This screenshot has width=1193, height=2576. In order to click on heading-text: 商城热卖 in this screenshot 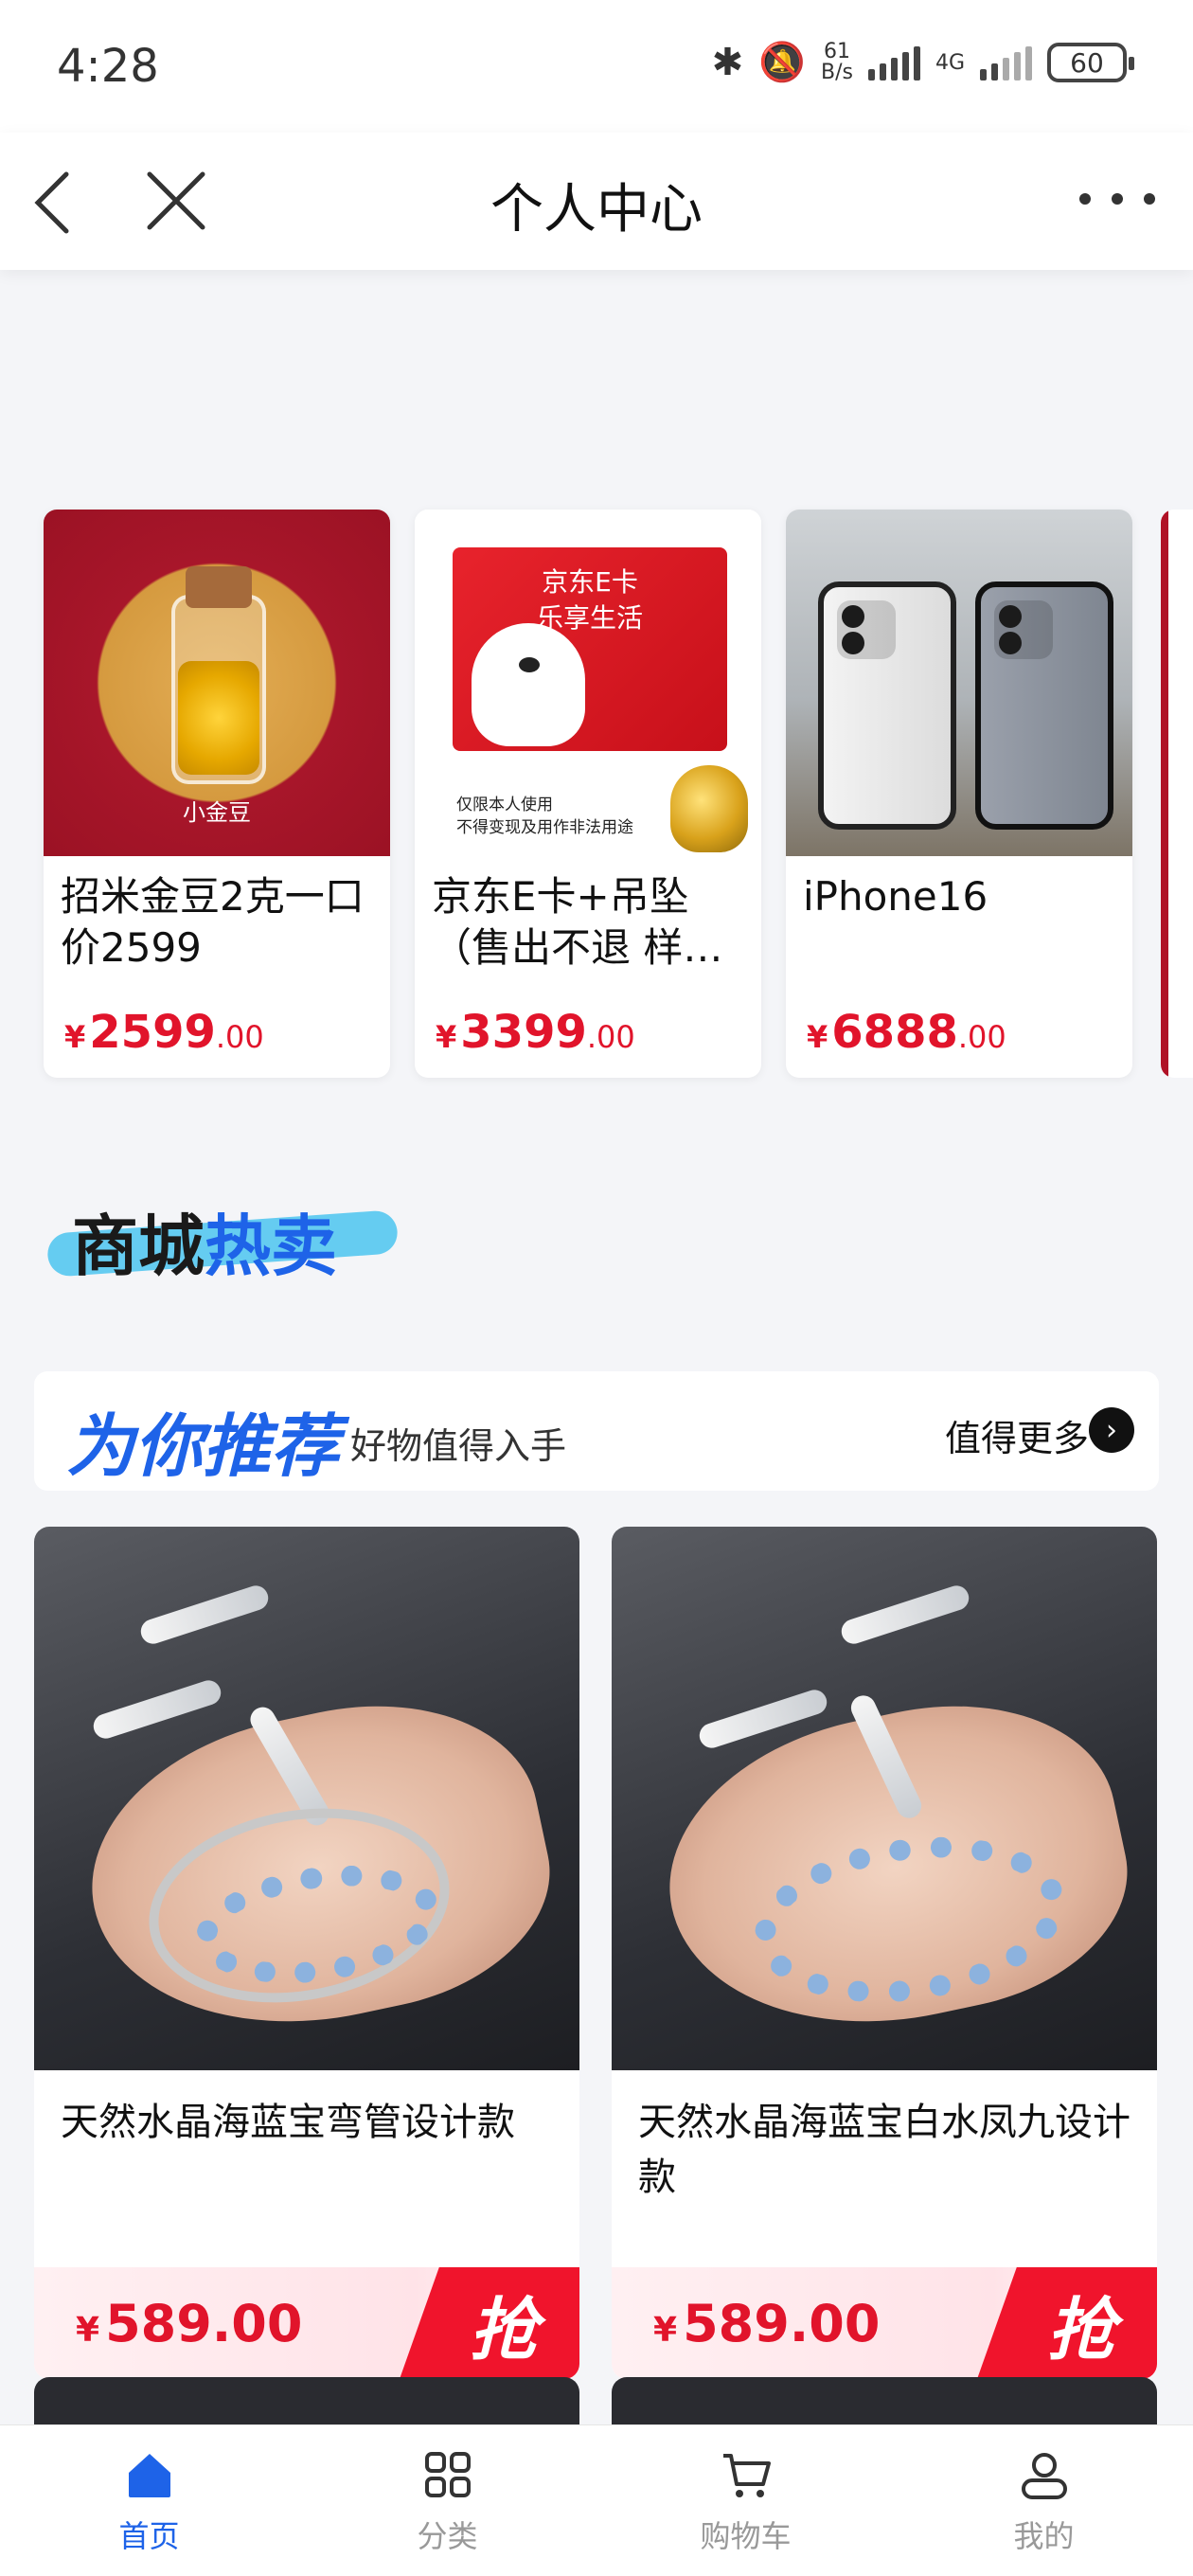, I will do `click(204, 1241)`.